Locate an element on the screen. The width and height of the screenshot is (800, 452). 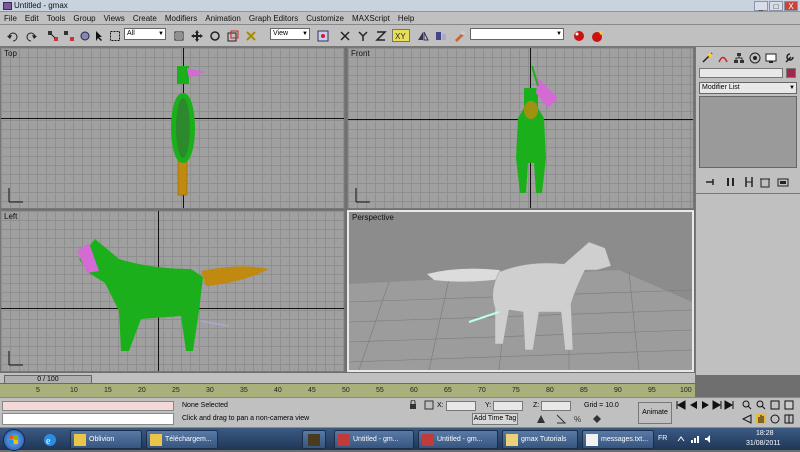
internet-explorer-icon: e is located at coordinates (50, 440).